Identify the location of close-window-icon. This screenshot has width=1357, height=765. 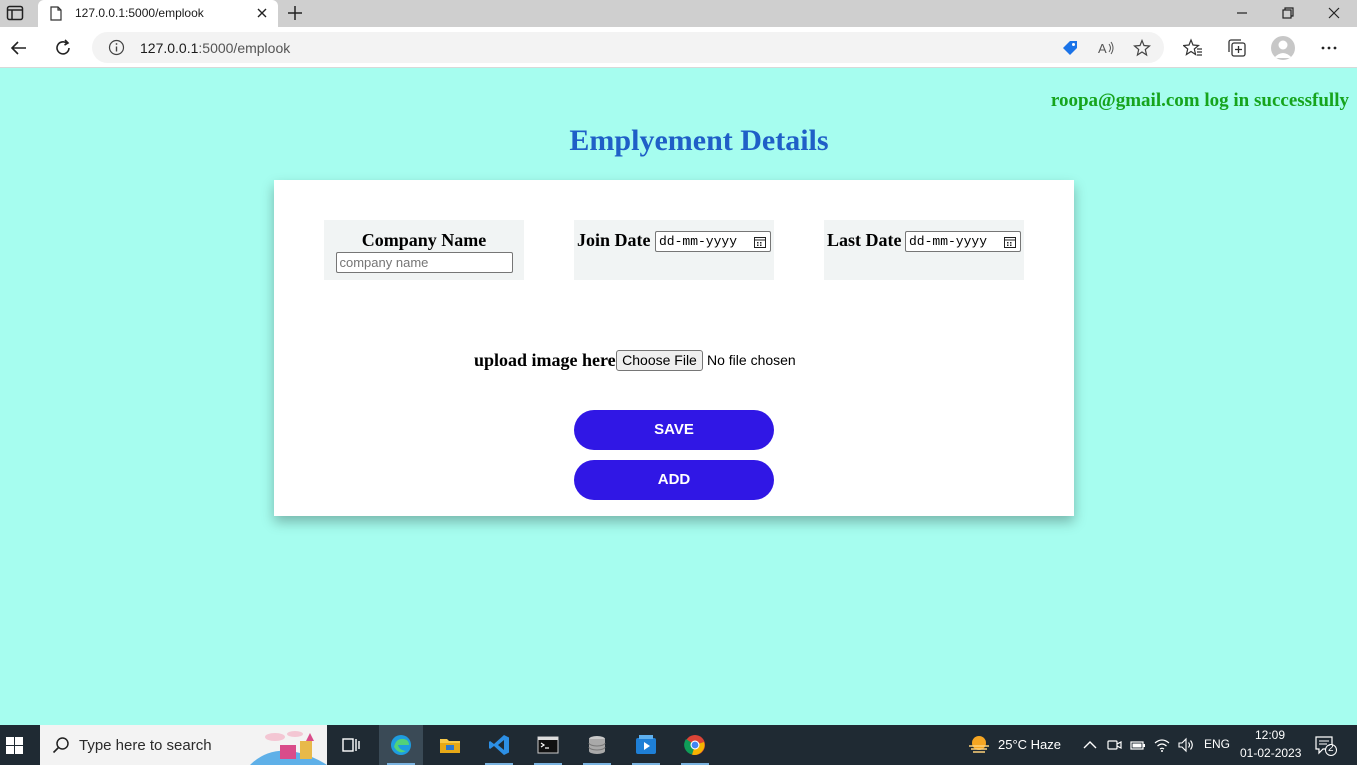
(1334, 13).